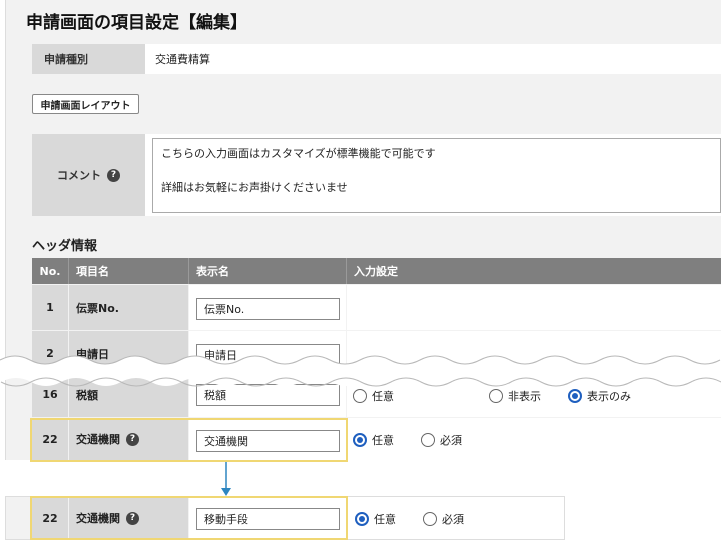  I want to click on layout-button: 申請画面レイアウト, so click(85, 104).